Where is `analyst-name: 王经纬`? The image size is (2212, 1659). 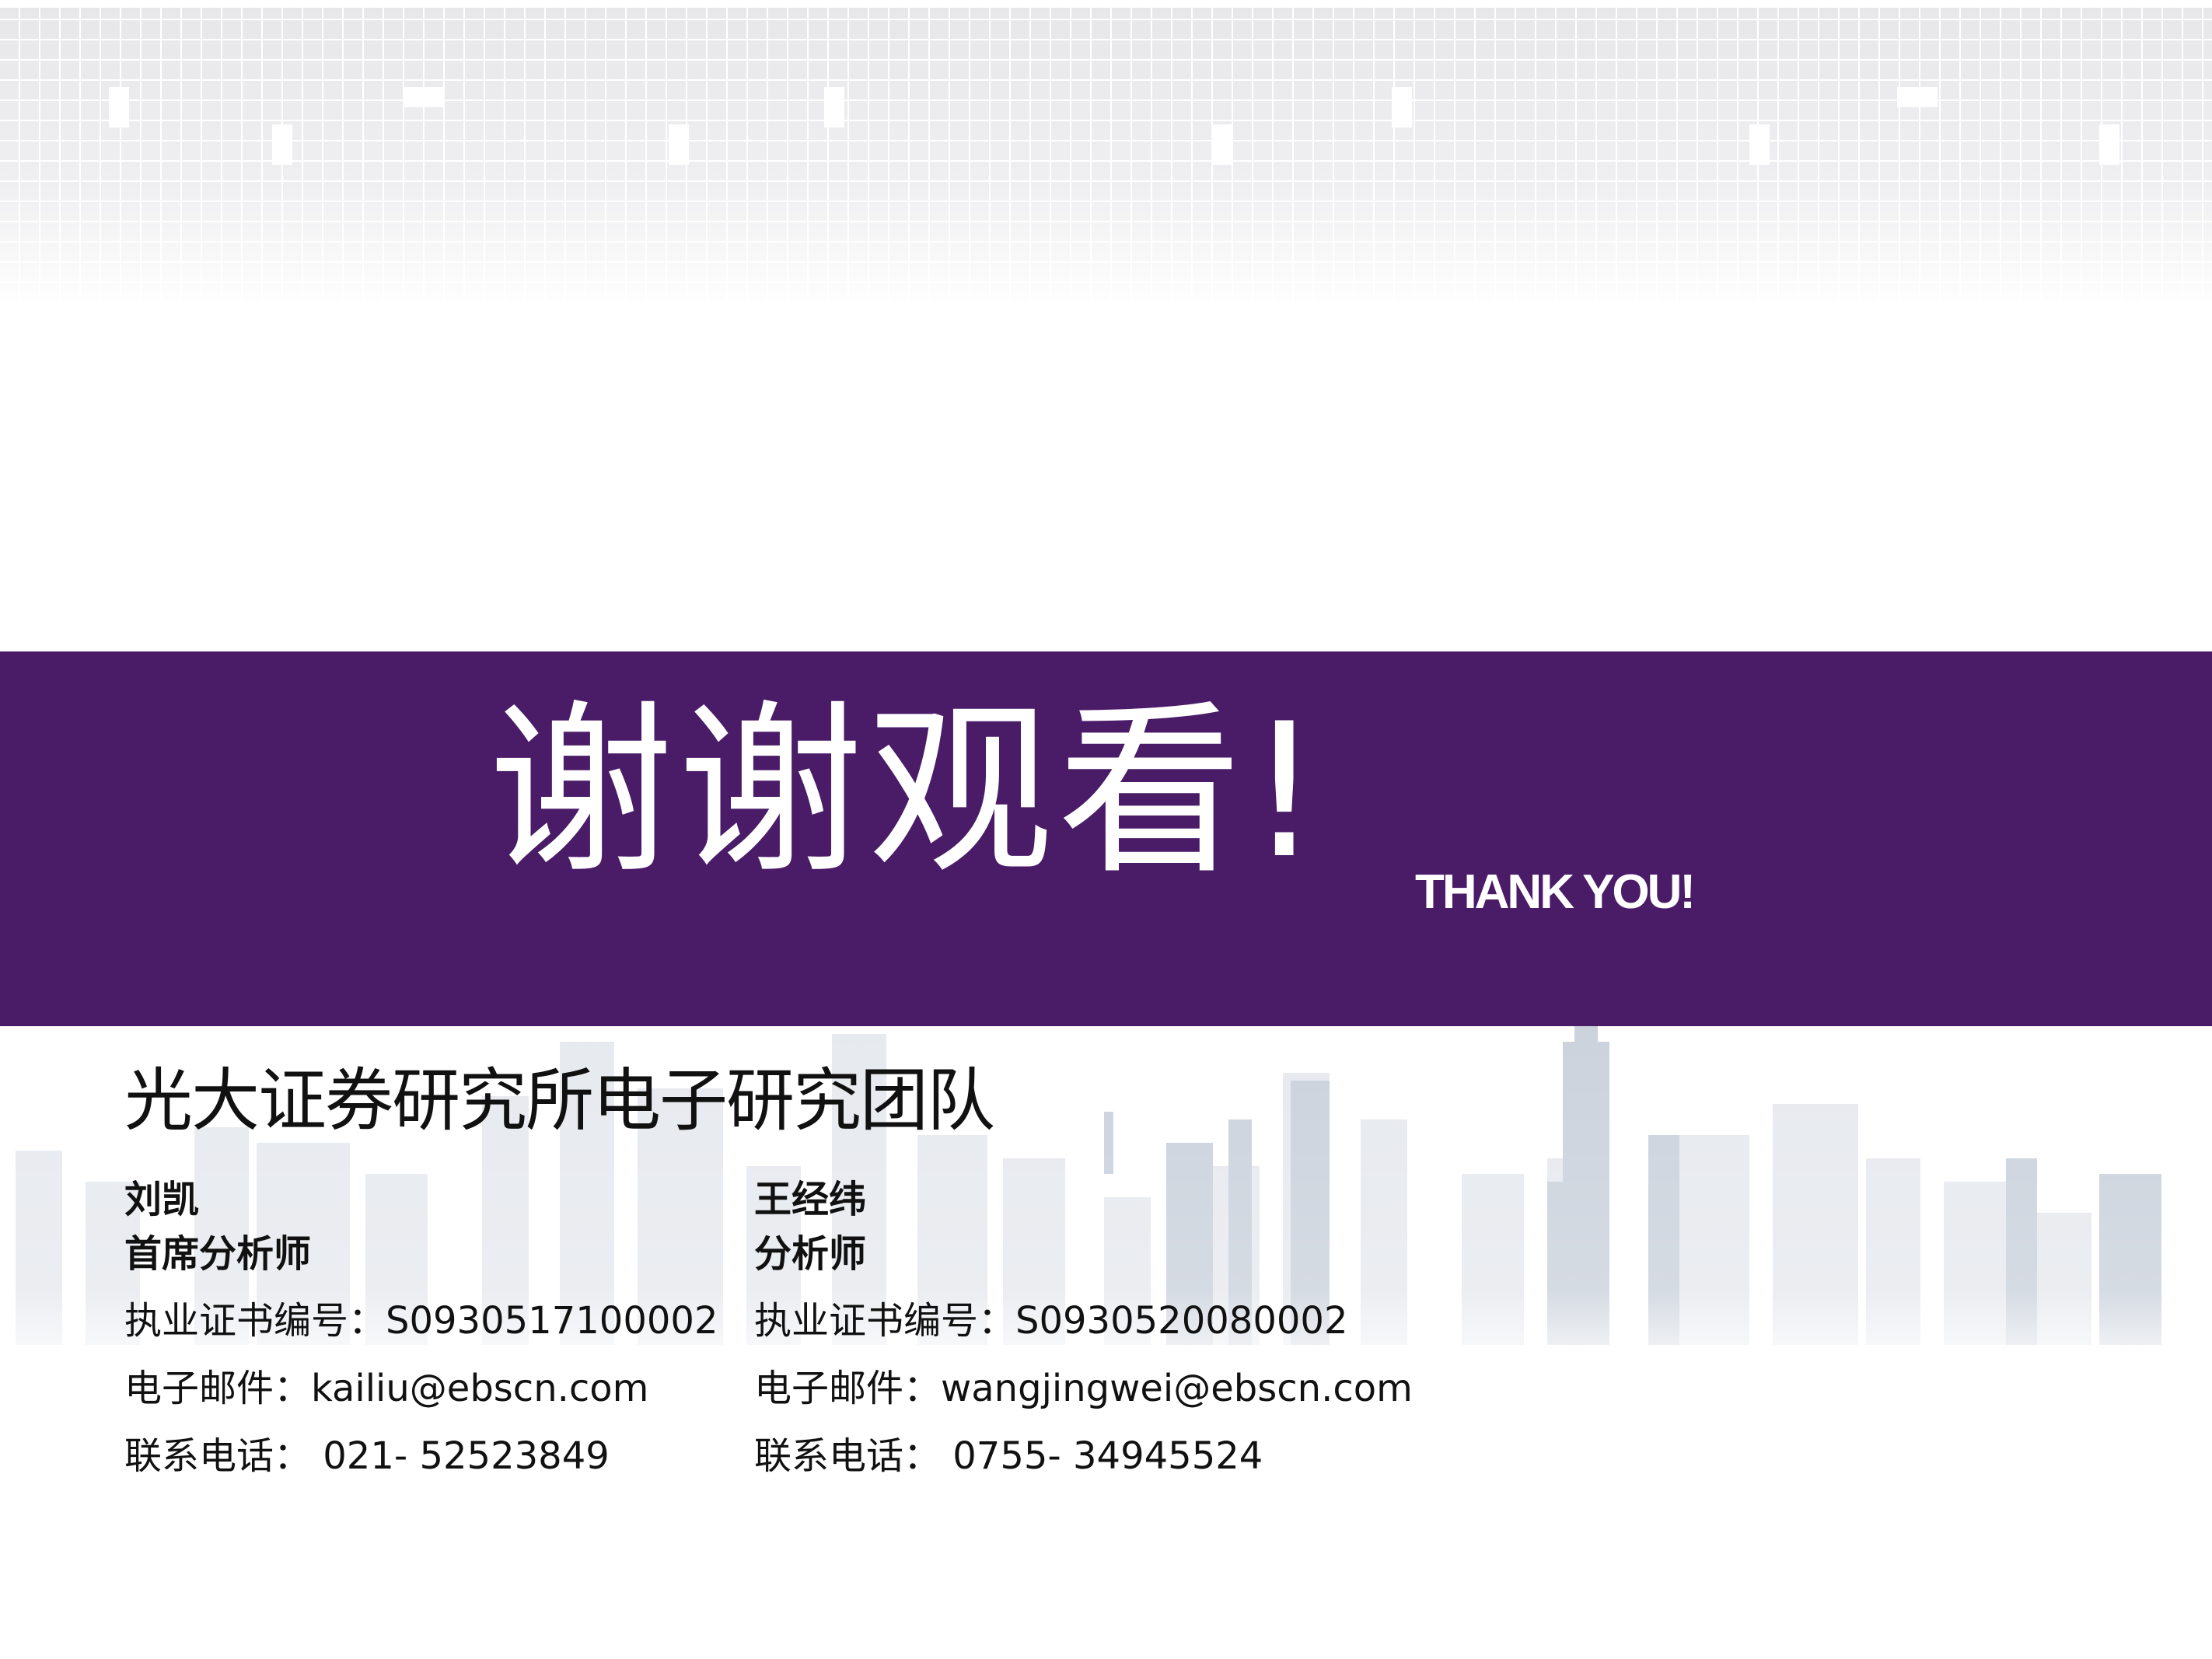 analyst-name: 王经纬 is located at coordinates (810, 1199).